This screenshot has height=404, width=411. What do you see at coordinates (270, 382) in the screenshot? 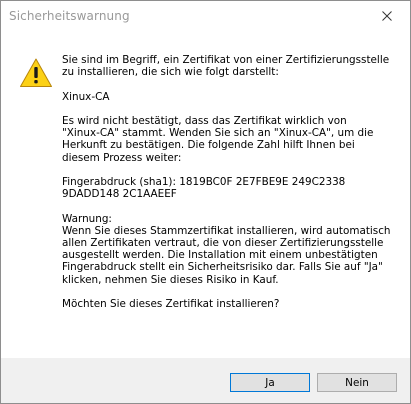
I see `yes-button: Ja` at bounding box center [270, 382].